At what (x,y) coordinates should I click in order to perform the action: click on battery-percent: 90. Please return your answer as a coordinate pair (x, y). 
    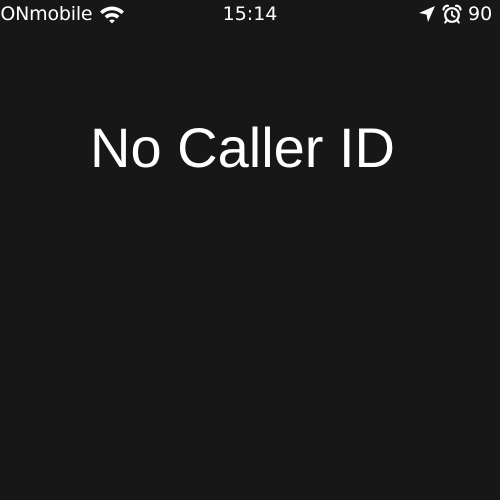
    Looking at the image, I should click on (480, 14).